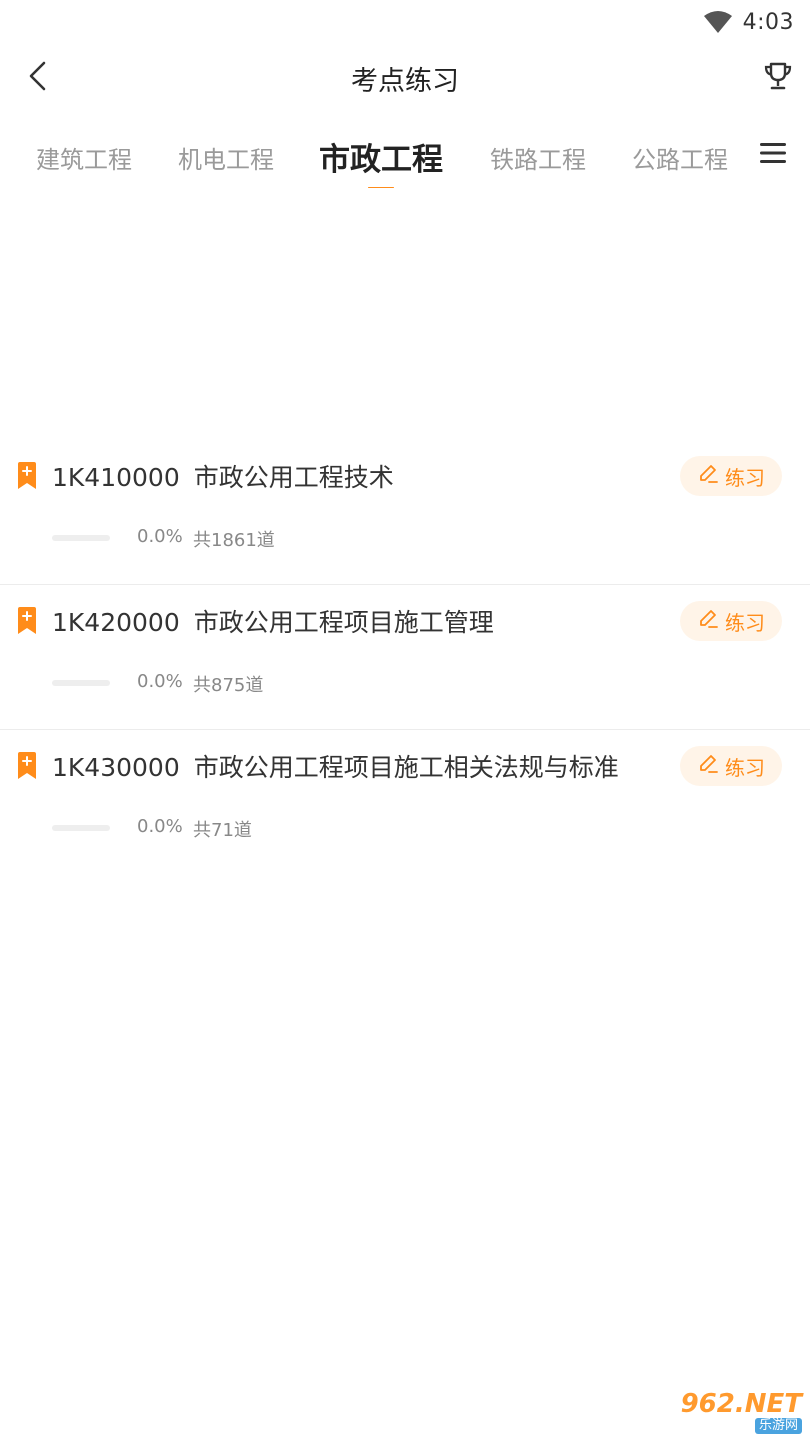 Image resolution: width=810 pixels, height=1440 pixels. What do you see at coordinates (343, 622) in the screenshot?
I see `chapter-name: 市政公用工程项目施工管理` at bounding box center [343, 622].